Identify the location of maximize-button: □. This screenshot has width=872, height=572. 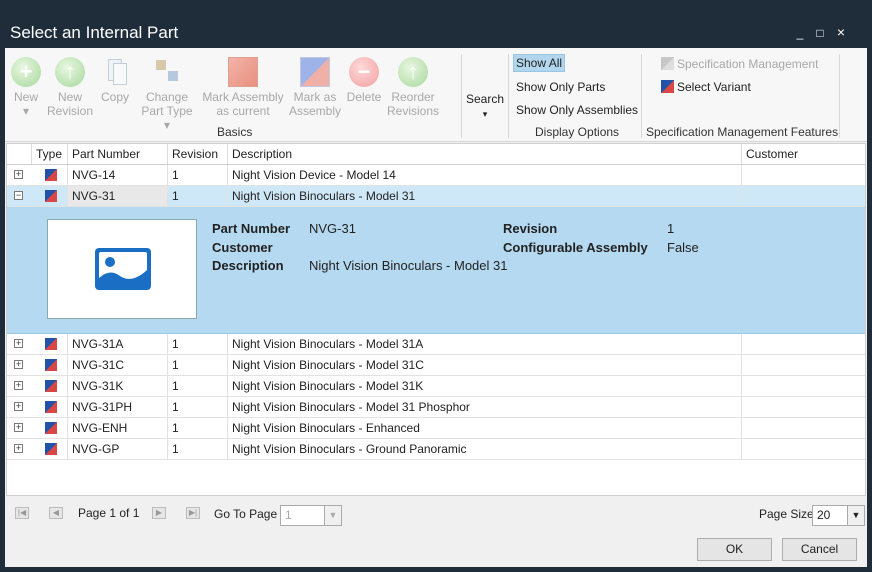
(820, 33).